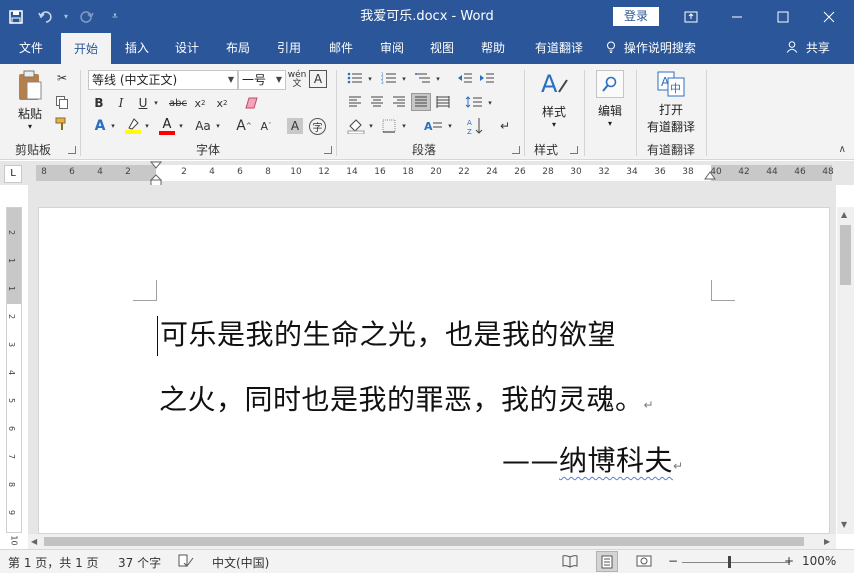 This screenshot has height=573, width=854. Describe the element at coordinates (16, 16) in the screenshot. I see `save-icon` at that location.